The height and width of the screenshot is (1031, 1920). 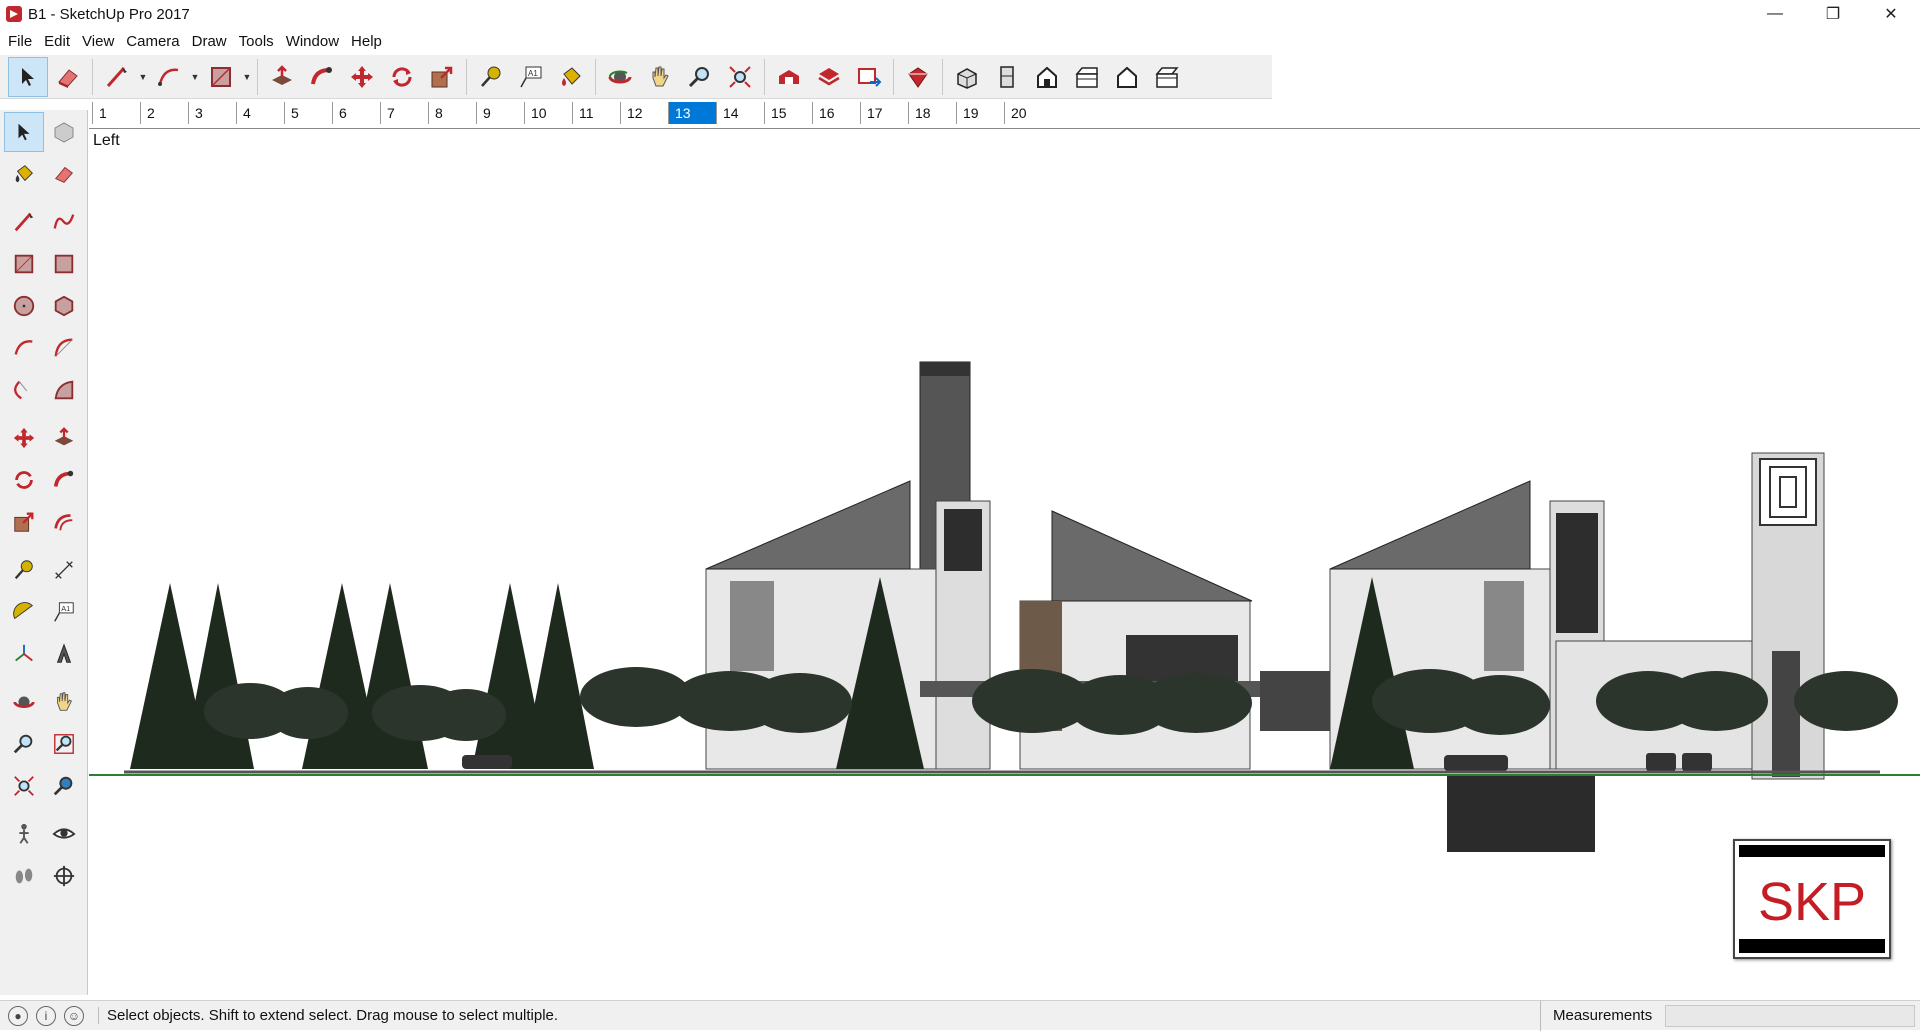 I want to click on credits-icon: i, so click(x=46, y=1015).